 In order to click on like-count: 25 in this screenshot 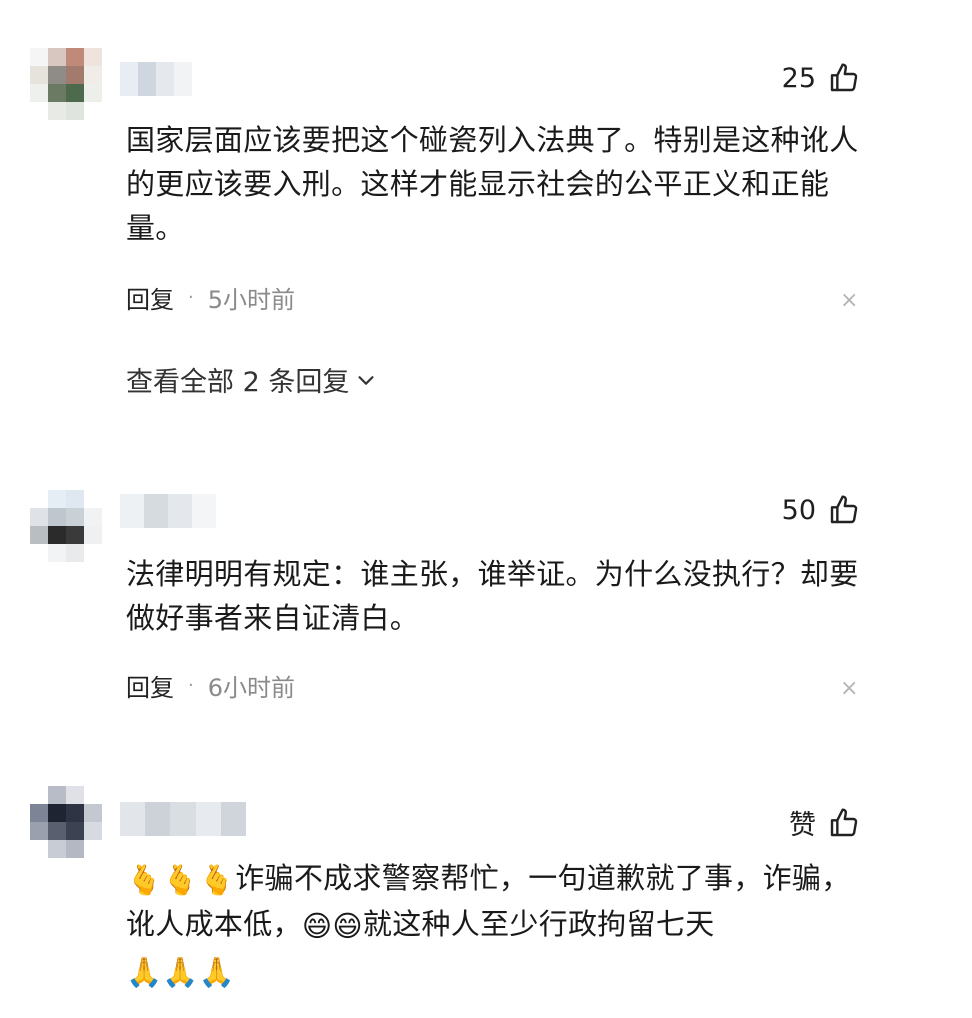, I will do `click(798, 78)`.